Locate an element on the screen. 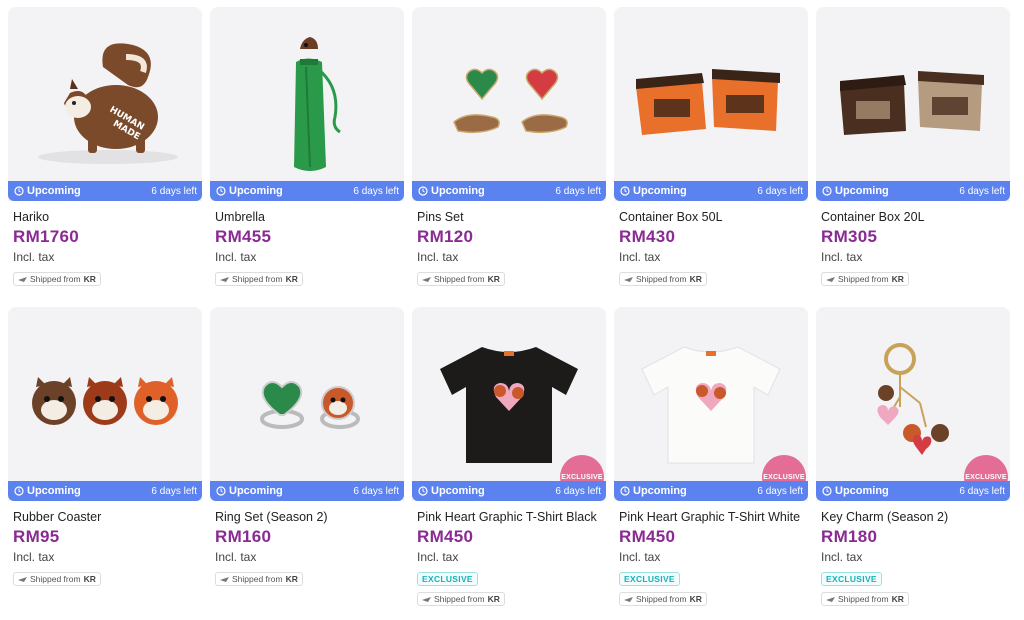 Image resolution: width=1024 pixels, height=620 pixels. product-name: Pins Set is located at coordinates (511, 217).